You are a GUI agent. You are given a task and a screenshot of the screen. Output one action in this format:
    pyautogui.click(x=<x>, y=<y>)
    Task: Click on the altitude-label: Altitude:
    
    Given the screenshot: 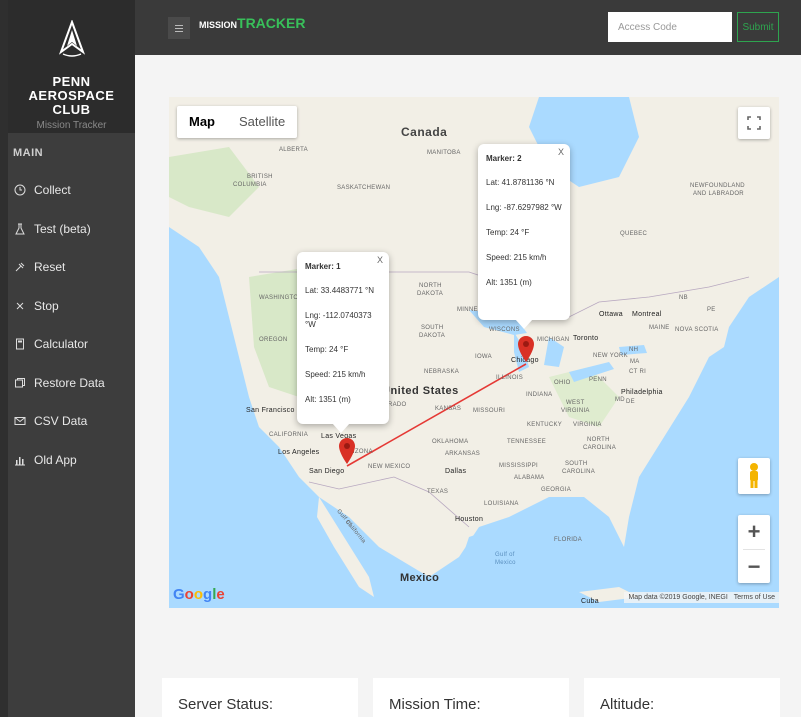 What is the action you would take?
    pyautogui.click(x=627, y=704)
    